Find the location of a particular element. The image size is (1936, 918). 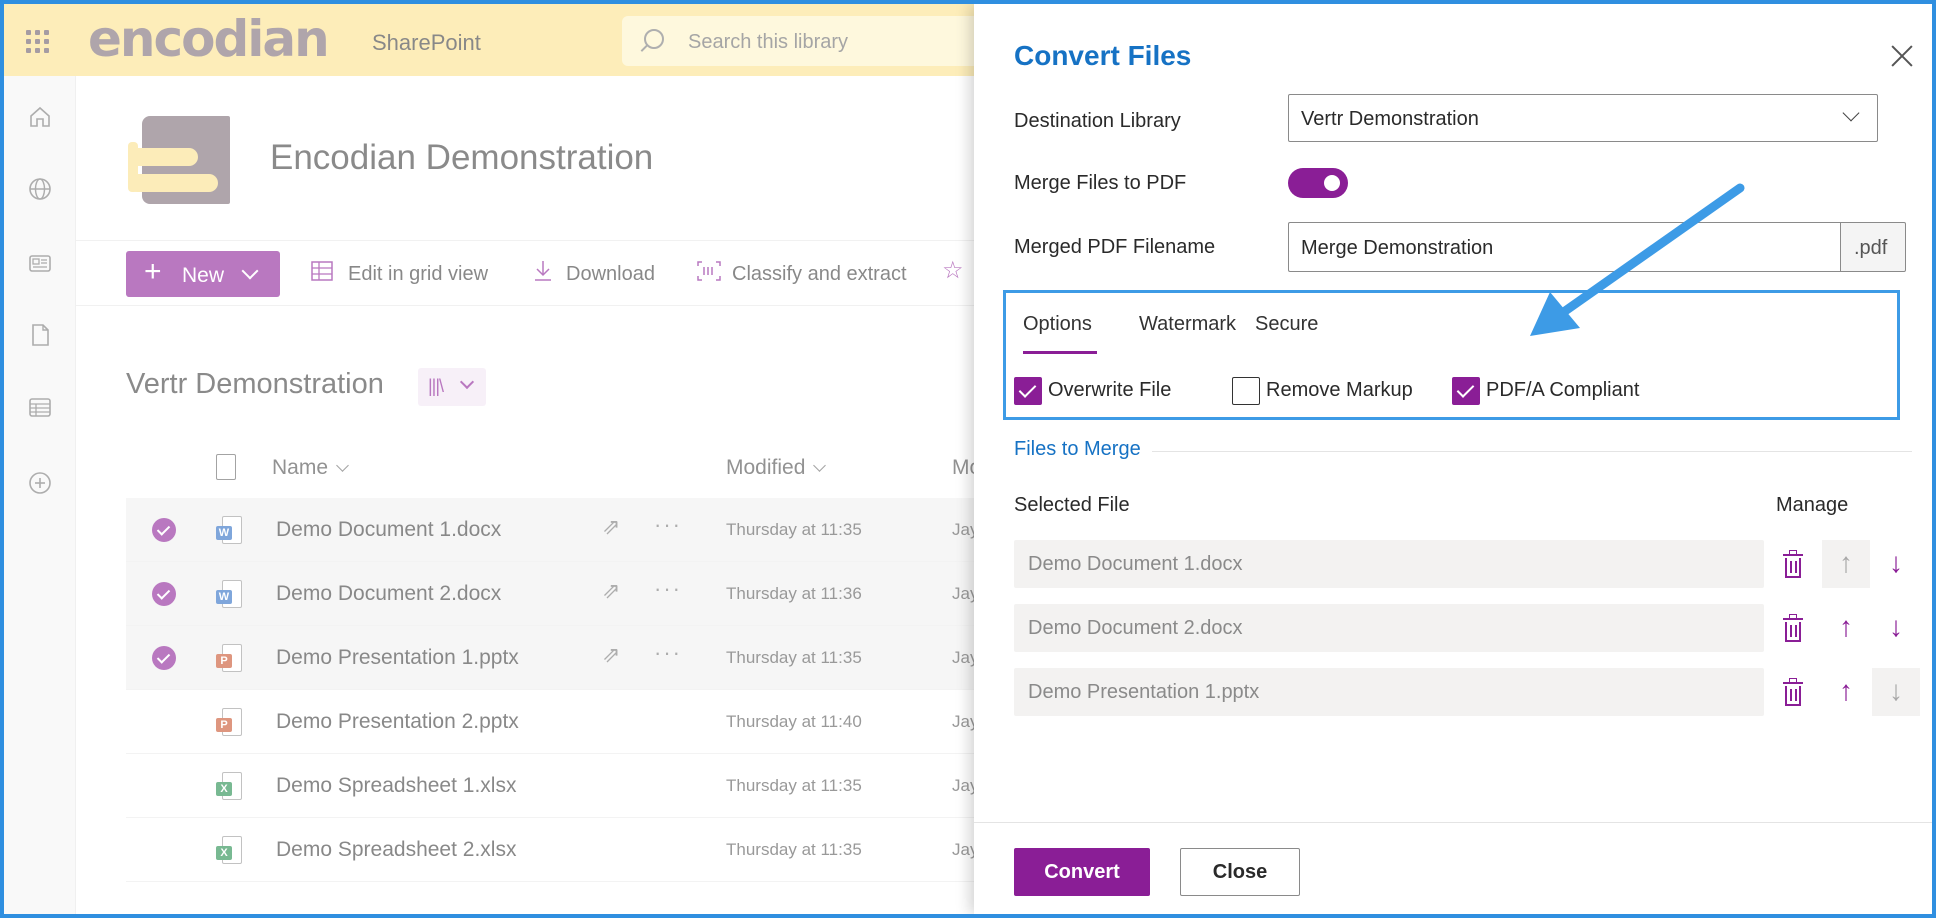

close-icon is located at coordinates (1902, 56).